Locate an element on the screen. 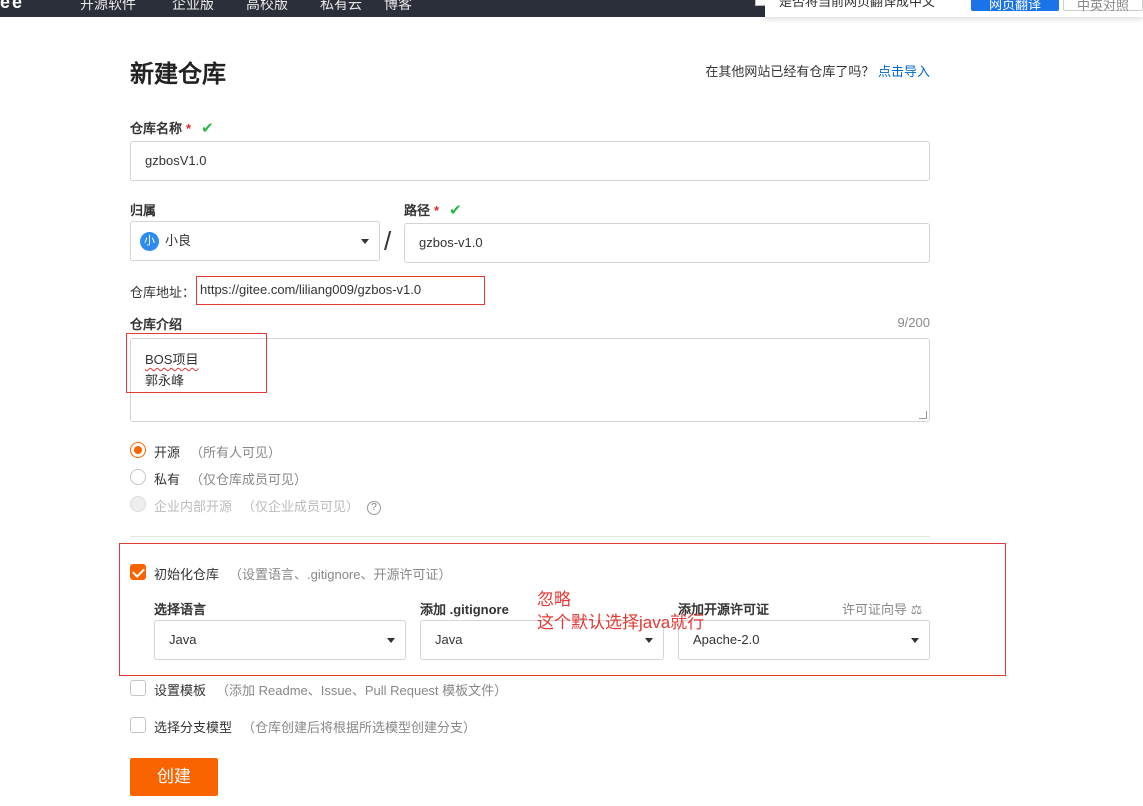 The width and height of the screenshot is (1143, 806). radio-private-label: 私有 is located at coordinates (167, 479).